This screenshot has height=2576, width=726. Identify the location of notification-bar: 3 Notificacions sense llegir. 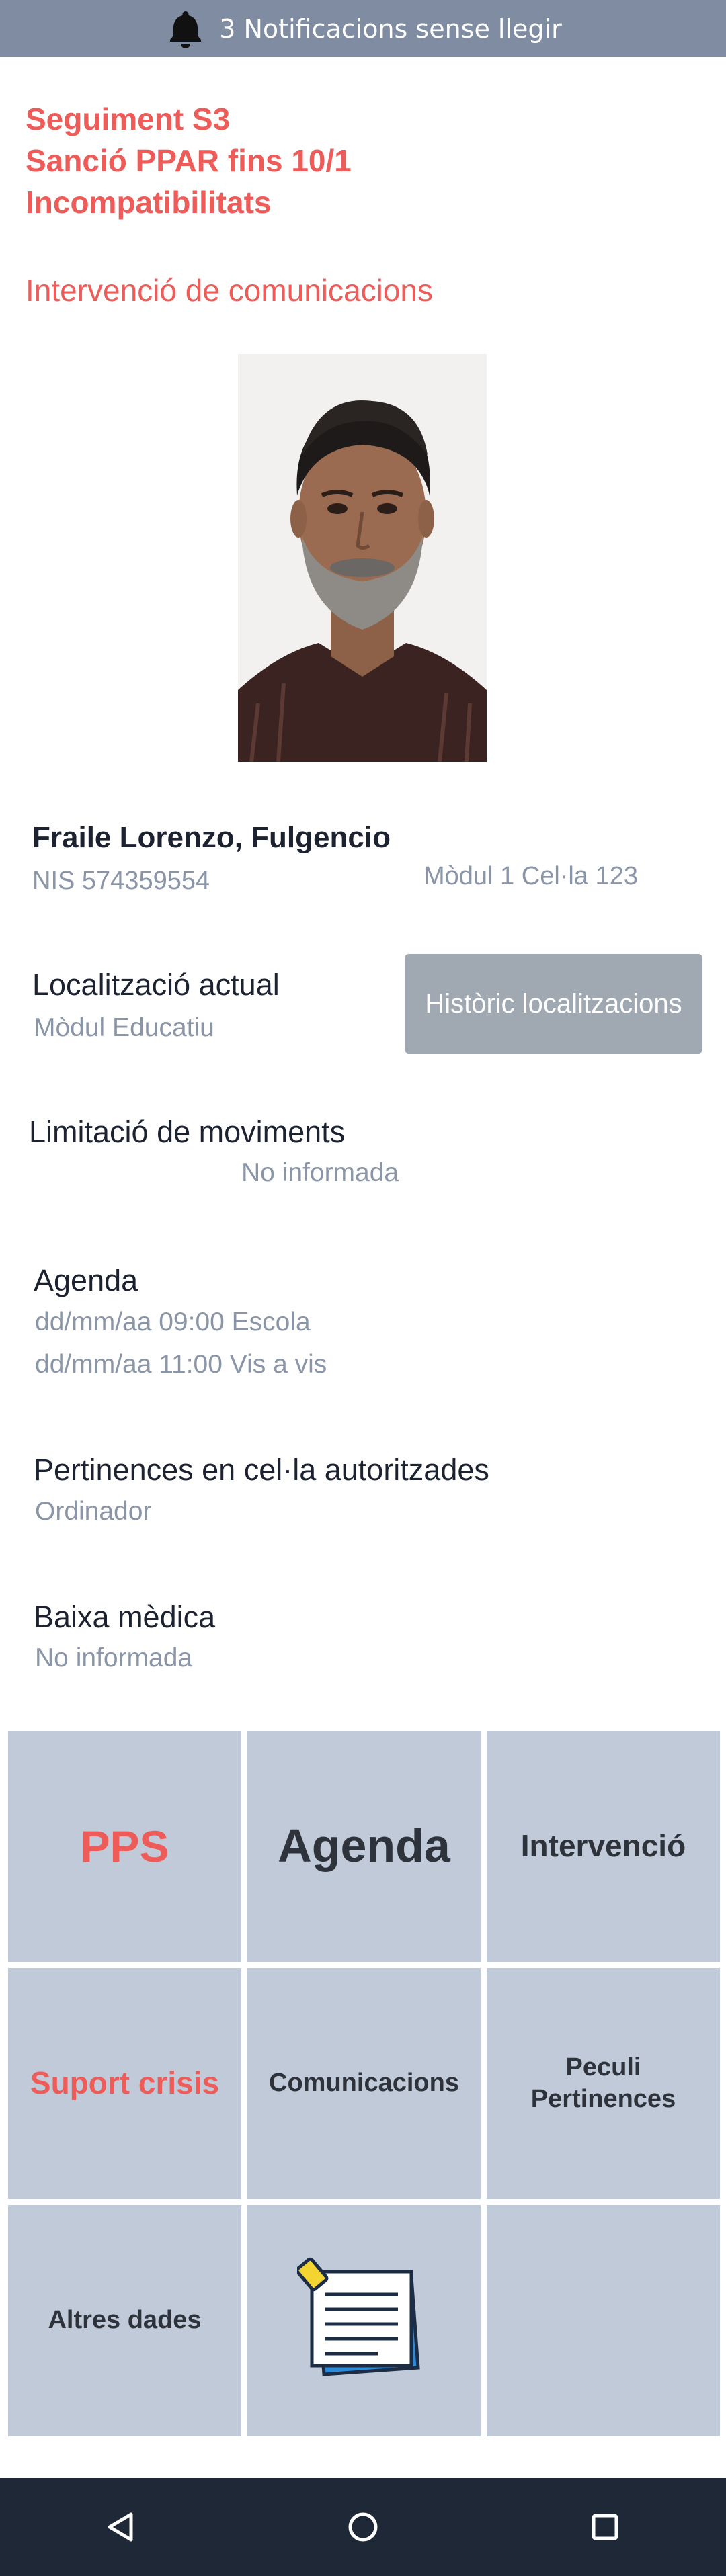
(363, 28).